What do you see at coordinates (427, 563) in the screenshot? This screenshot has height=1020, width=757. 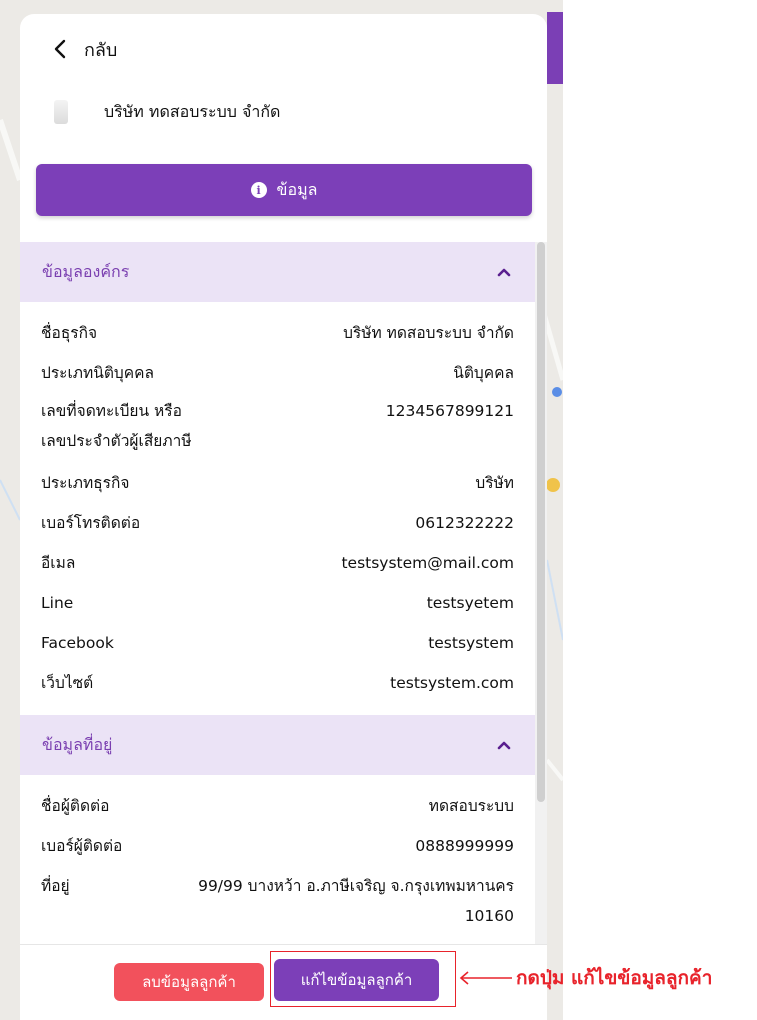 I see `detail-value: testsystem@mail.com` at bounding box center [427, 563].